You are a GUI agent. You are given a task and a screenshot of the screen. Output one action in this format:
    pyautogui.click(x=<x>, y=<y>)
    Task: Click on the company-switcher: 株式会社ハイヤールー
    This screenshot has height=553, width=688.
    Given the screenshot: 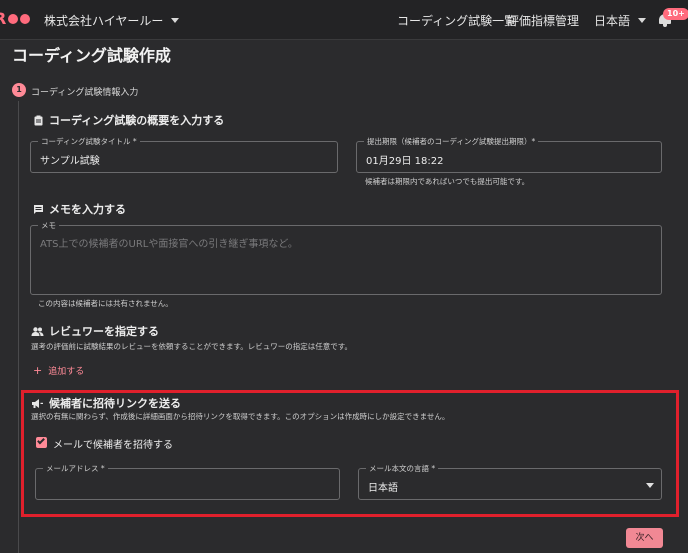 What is the action you would take?
    pyautogui.click(x=112, y=20)
    